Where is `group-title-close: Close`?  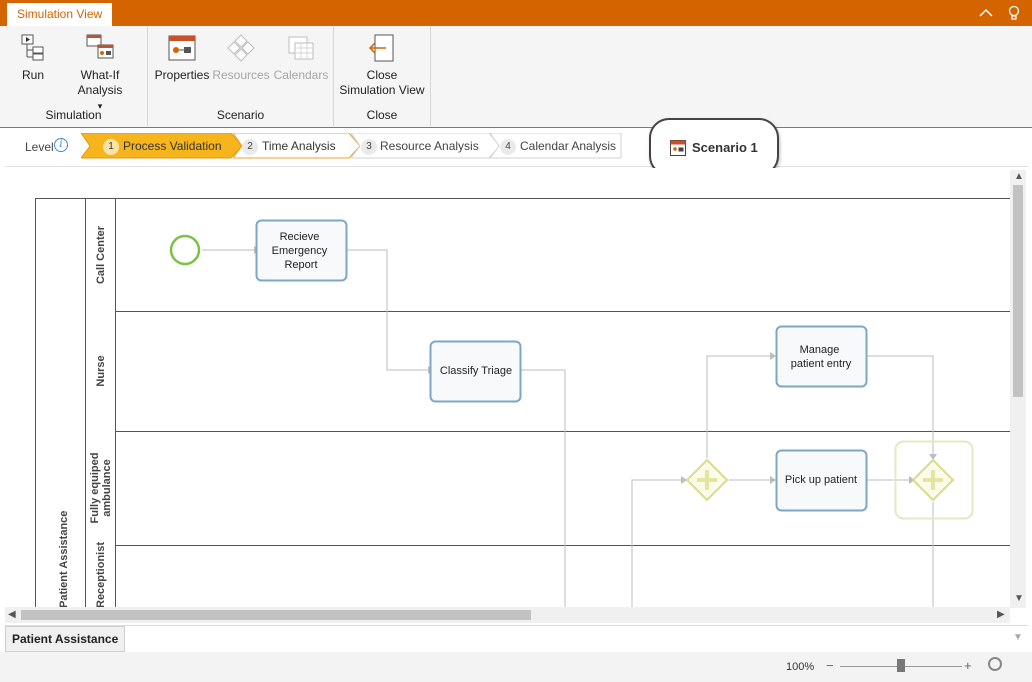
group-title-close: Close is located at coordinates (382, 115).